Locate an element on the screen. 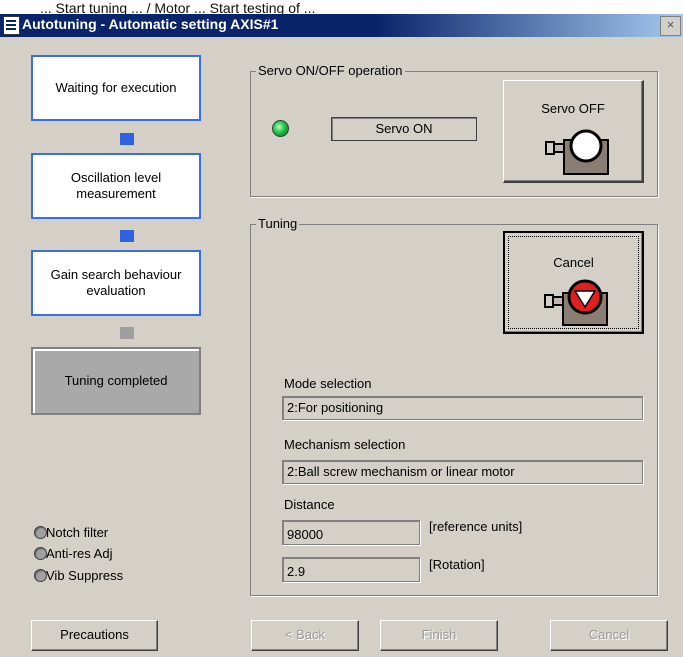  finish-button: Finish is located at coordinates (439, 635).